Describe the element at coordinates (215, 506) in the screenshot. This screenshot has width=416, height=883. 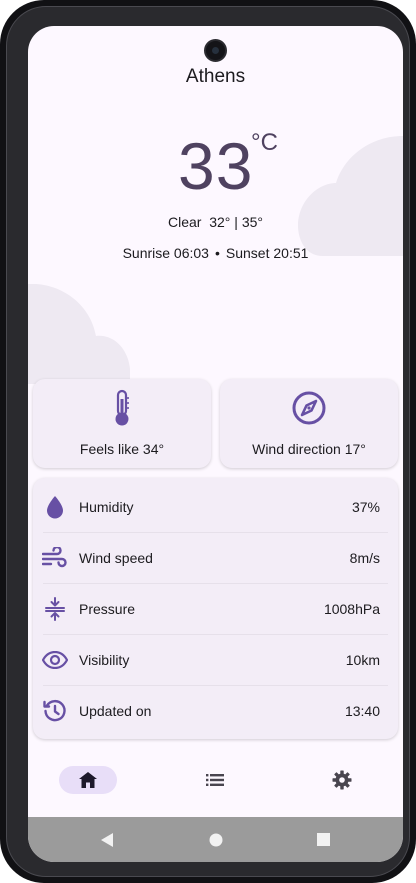
I see `detail-row-humidity: Humidity 37%` at that location.